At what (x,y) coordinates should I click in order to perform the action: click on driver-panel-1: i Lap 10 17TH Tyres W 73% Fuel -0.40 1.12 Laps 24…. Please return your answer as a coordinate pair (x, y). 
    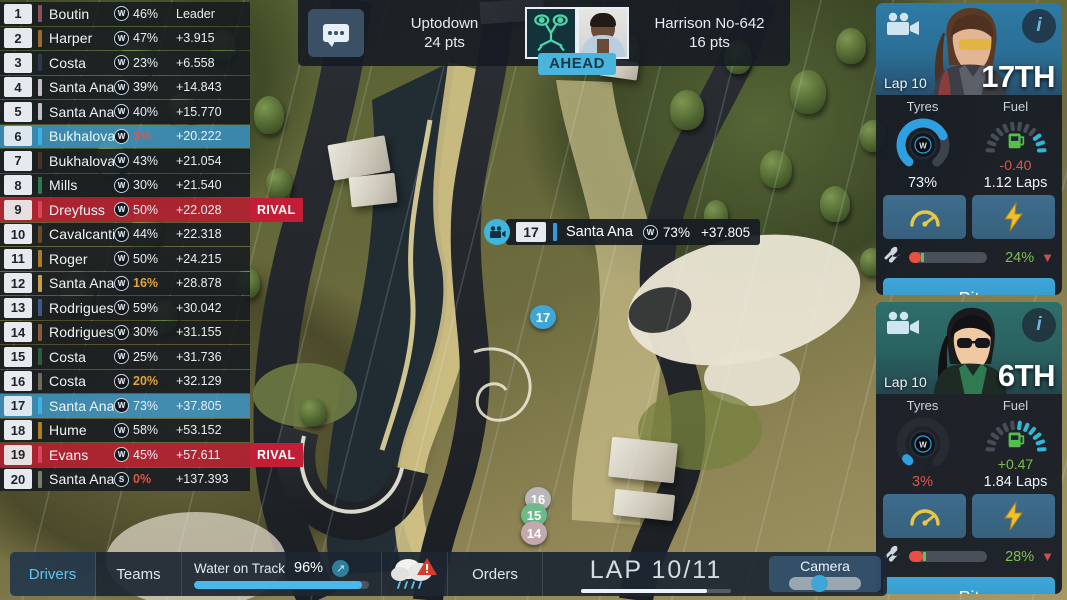
    Looking at the image, I should click on (969, 149).